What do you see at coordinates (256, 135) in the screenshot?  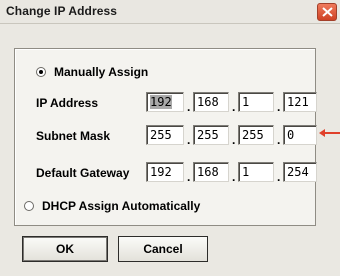 I see `subnet-octet-3: 255` at bounding box center [256, 135].